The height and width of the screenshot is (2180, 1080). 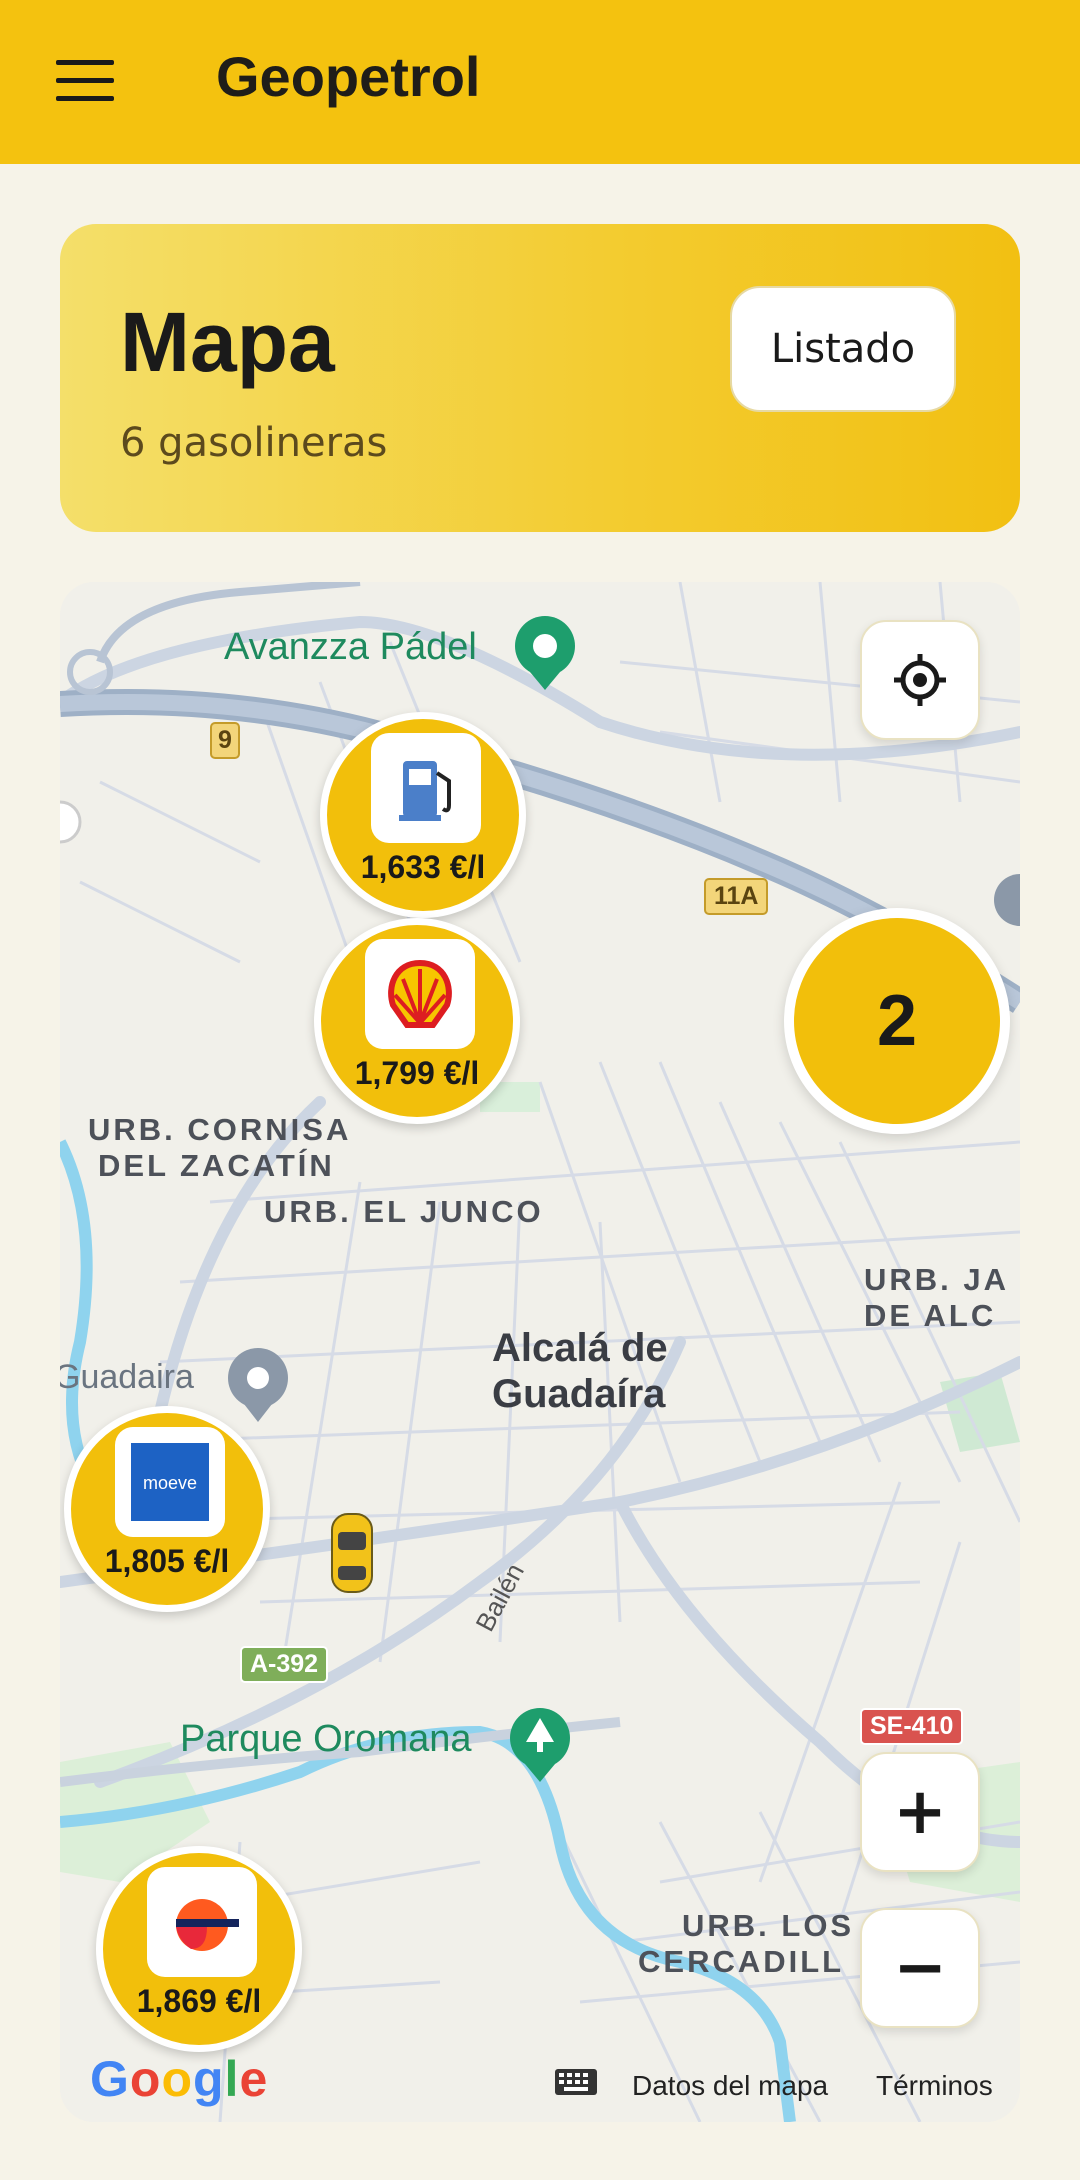 What do you see at coordinates (843, 349) in the screenshot?
I see `list-view-button: Listado` at bounding box center [843, 349].